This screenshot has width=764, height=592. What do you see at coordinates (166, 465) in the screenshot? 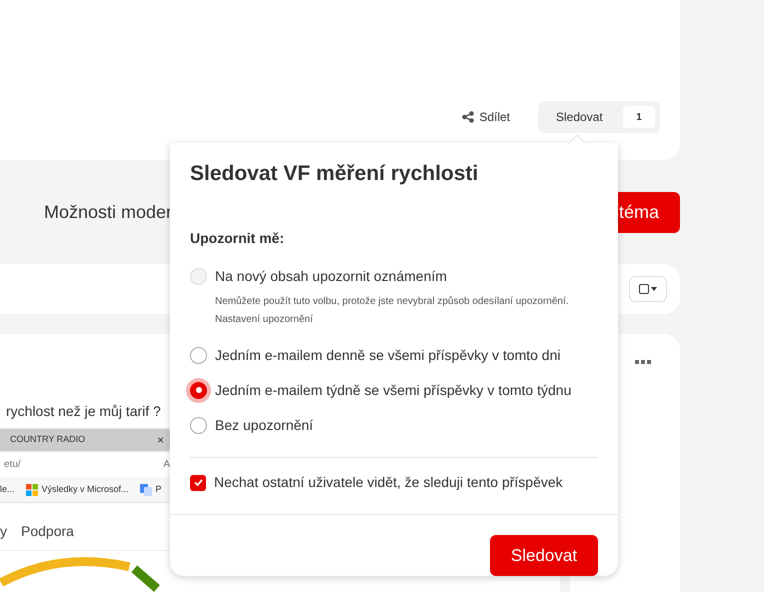
I see `address-suffix: A` at bounding box center [166, 465].